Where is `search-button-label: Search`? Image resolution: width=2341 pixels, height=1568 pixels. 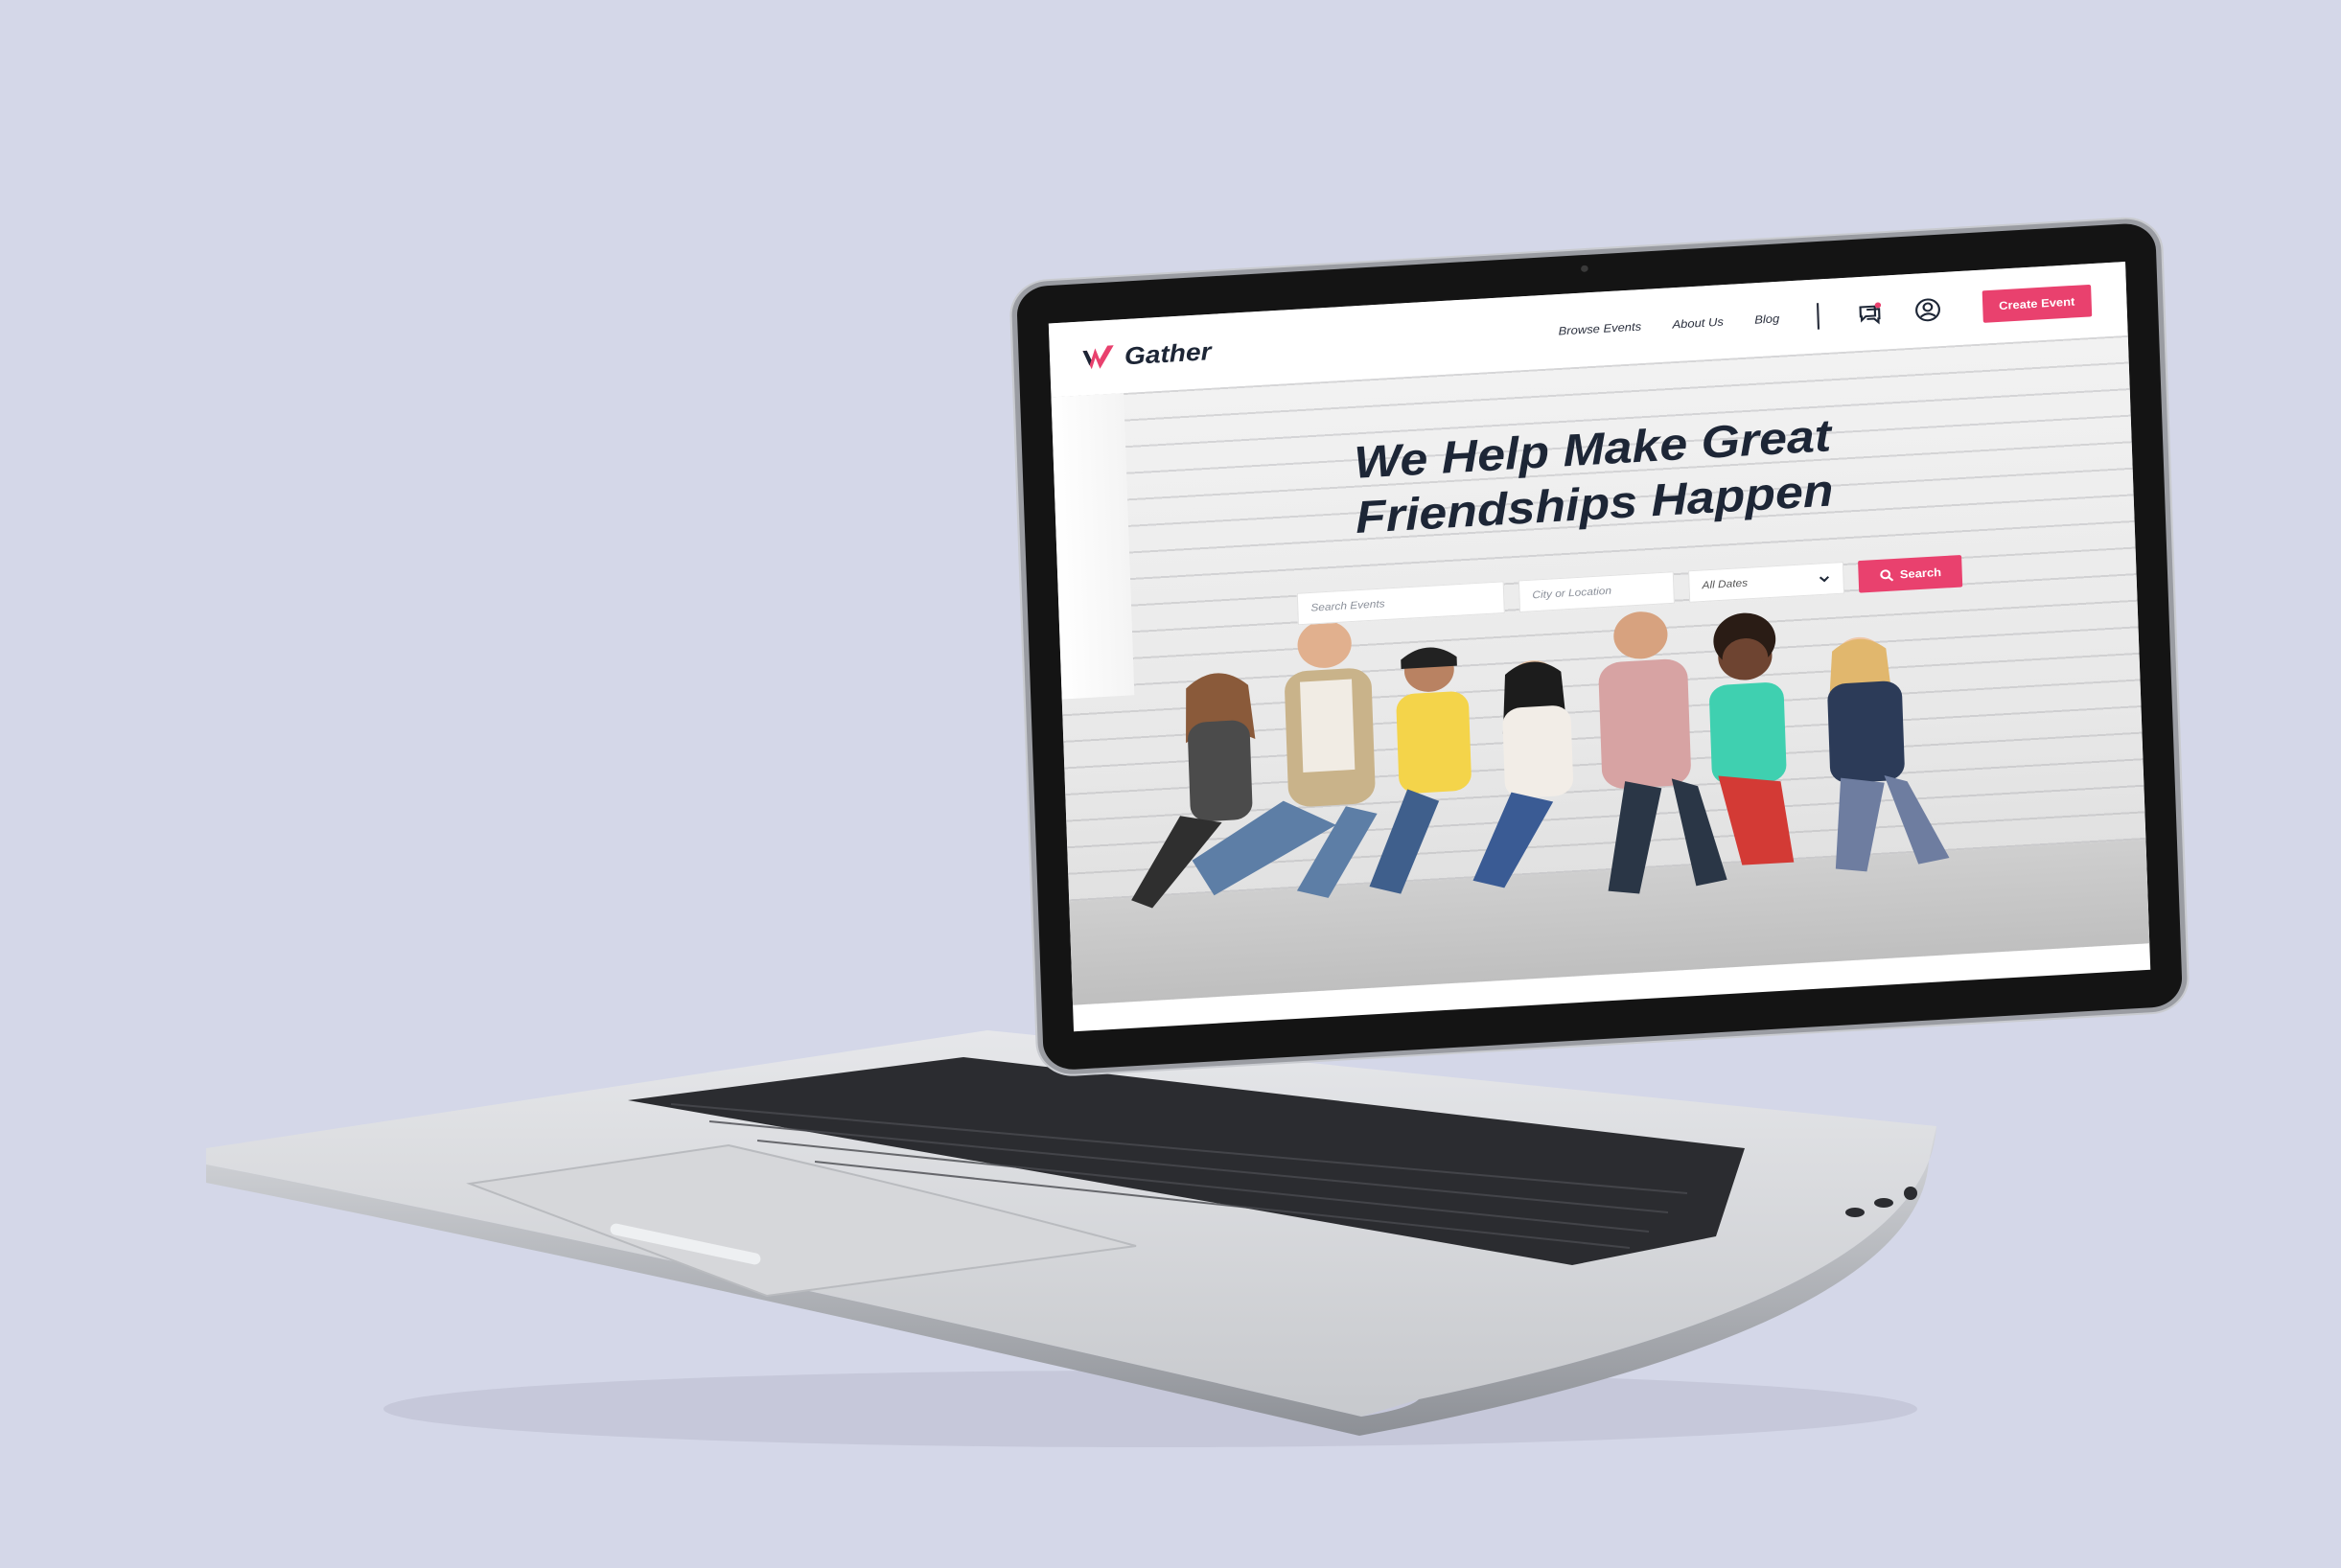
search-button-label: Search is located at coordinates (1920, 573).